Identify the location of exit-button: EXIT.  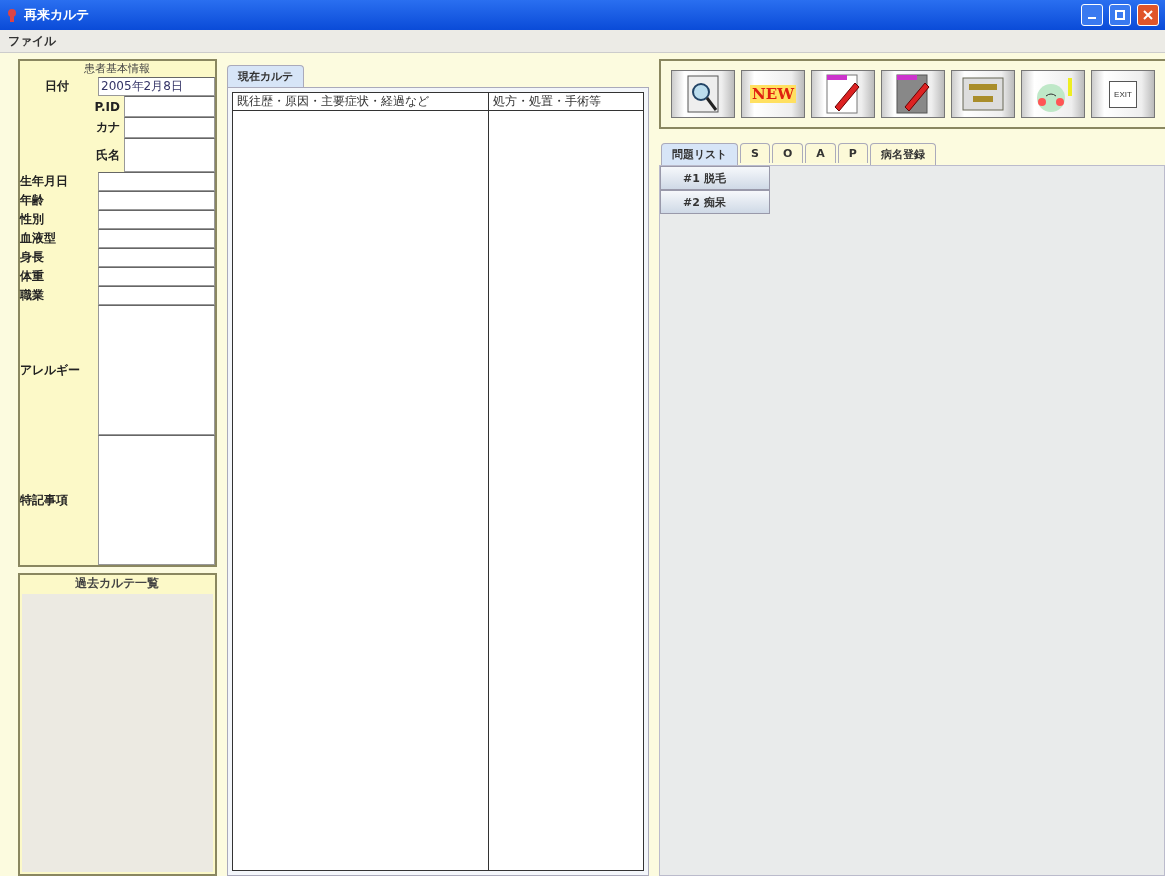
(1123, 94).